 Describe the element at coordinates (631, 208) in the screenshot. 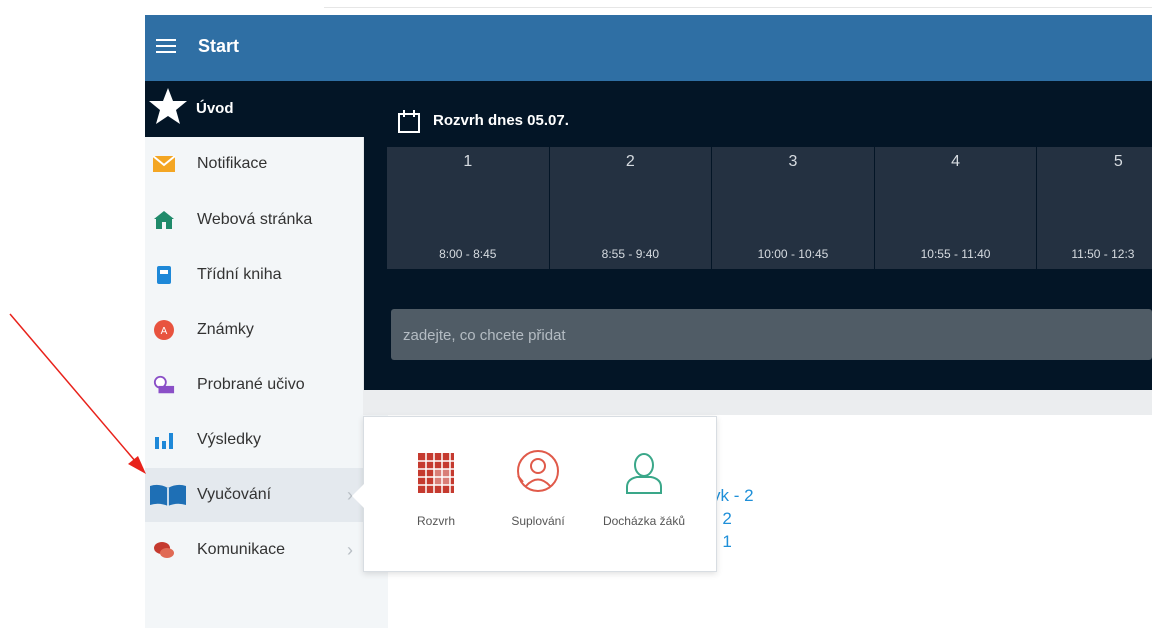

I see `period-cell: 2 8:55 - 9:40` at that location.